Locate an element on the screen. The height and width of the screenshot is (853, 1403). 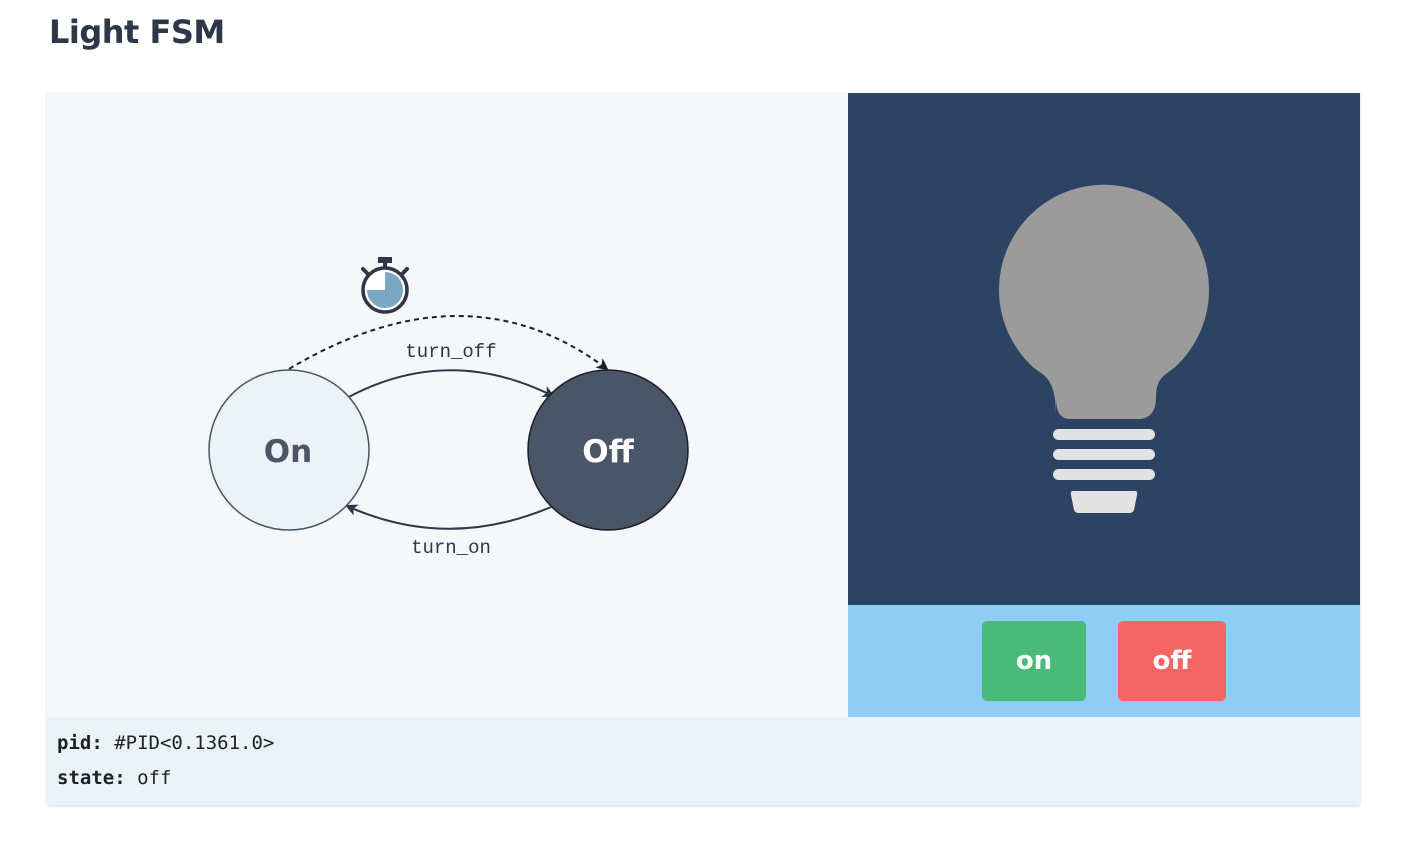
turn-on-transition-arrow is located at coordinates (448, 517).